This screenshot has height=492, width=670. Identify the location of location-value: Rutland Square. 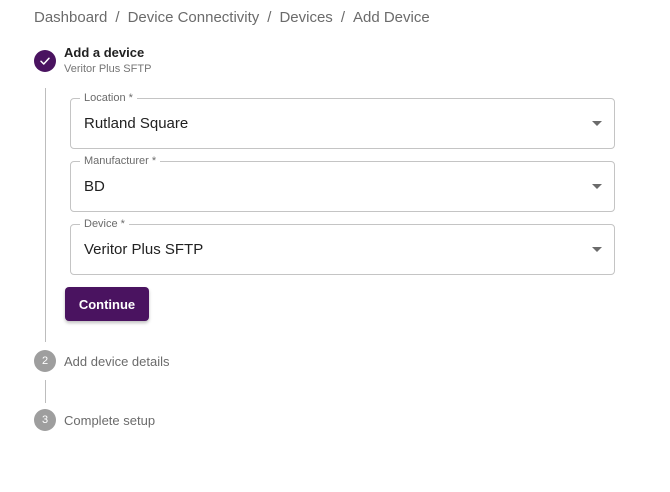
(136, 123).